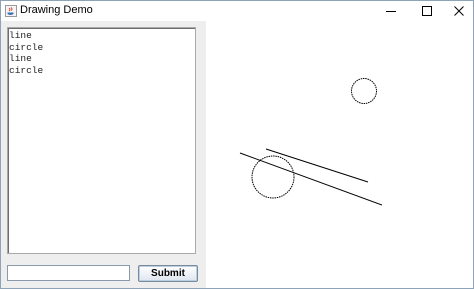 Image resolution: width=474 pixels, height=289 pixels. I want to click on java-app-icon, so click(11, 11).